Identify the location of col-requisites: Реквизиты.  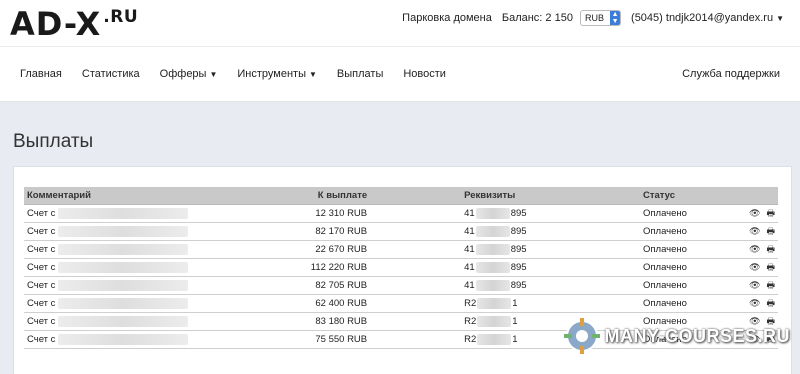
(526, 196).